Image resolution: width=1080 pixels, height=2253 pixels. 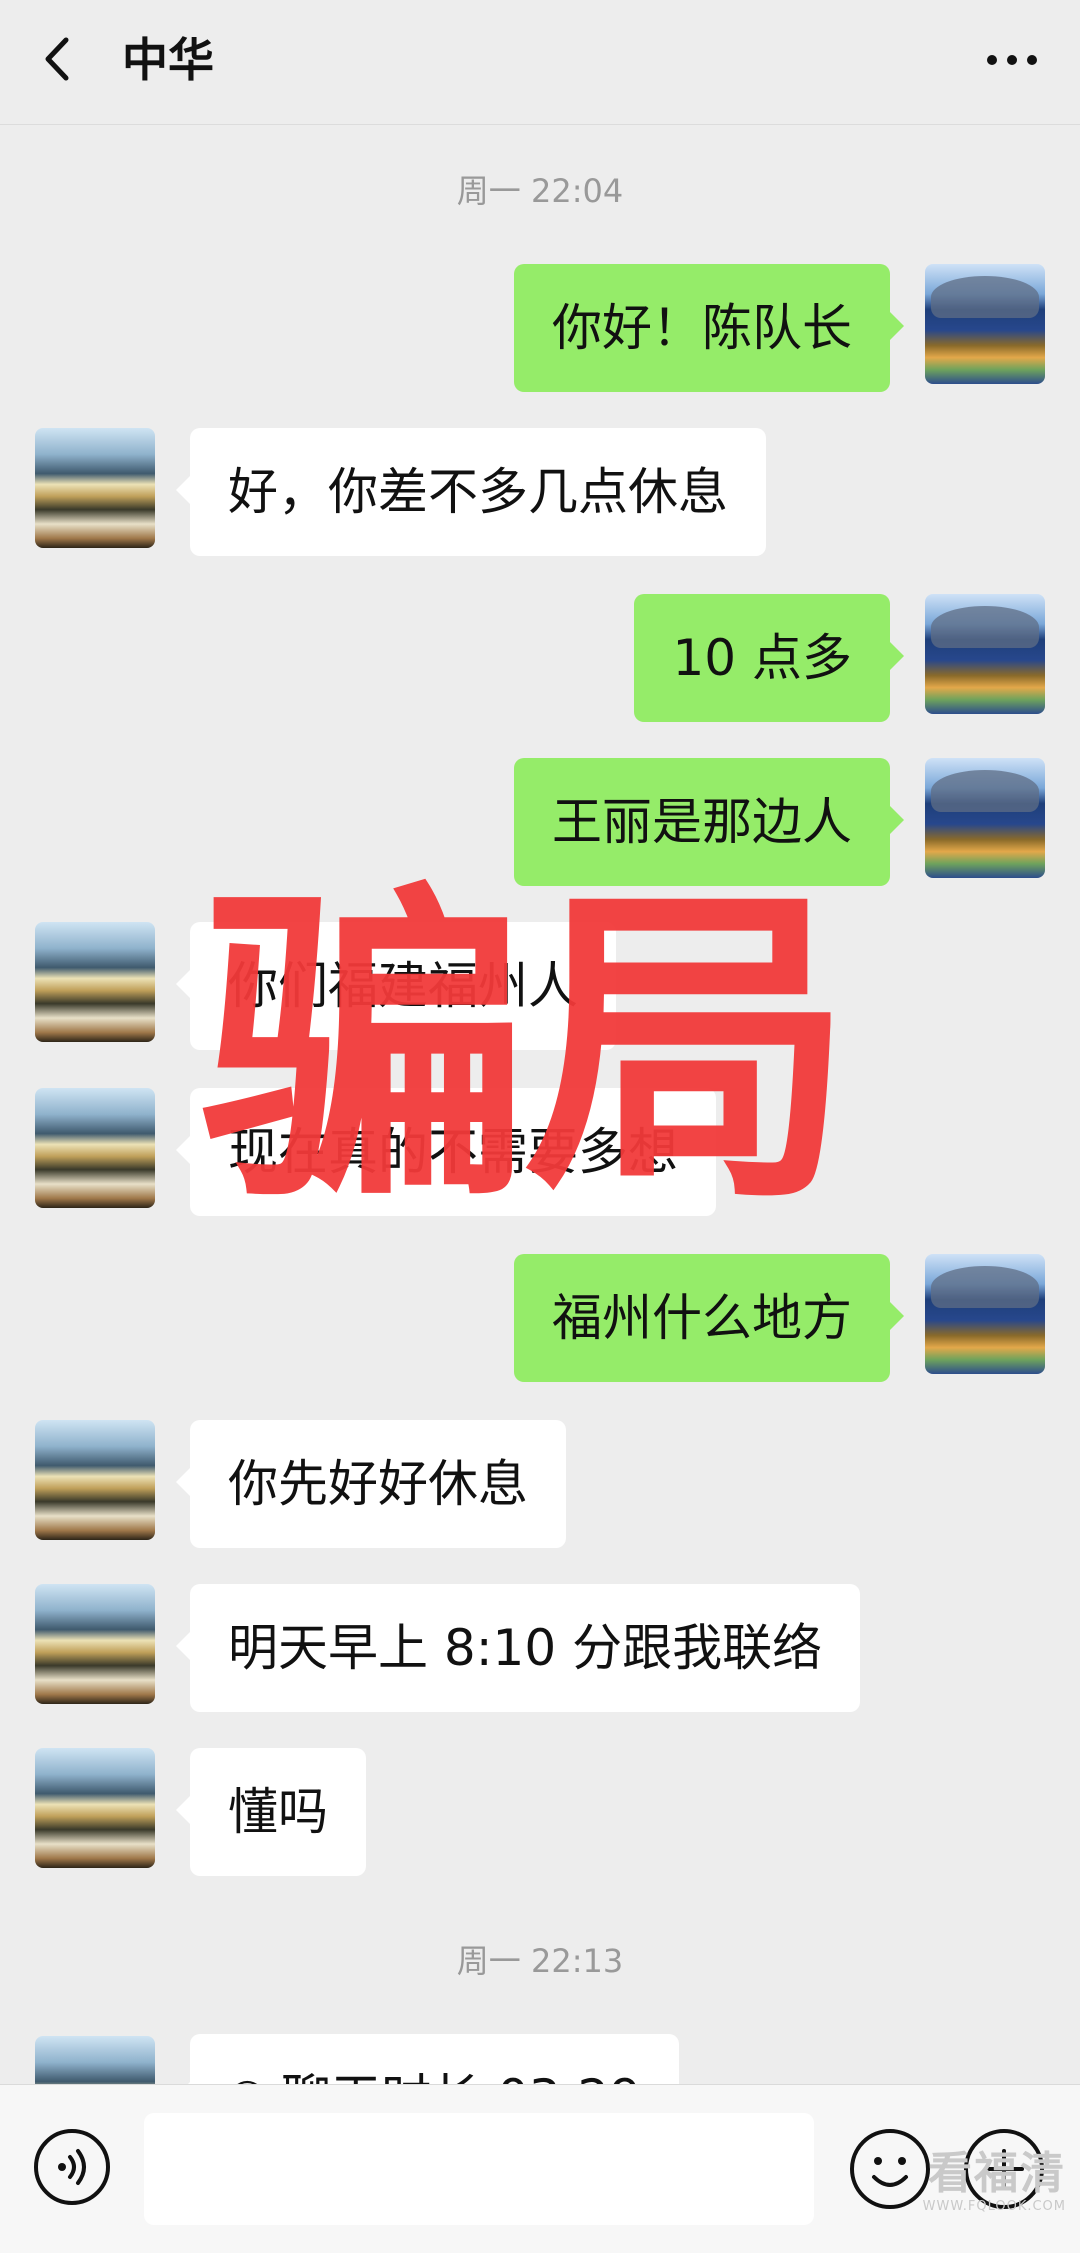 What do you see at coordinates (479, 2169) in the screenshot?
I see `message-input` at bounding box center [479, 2169].